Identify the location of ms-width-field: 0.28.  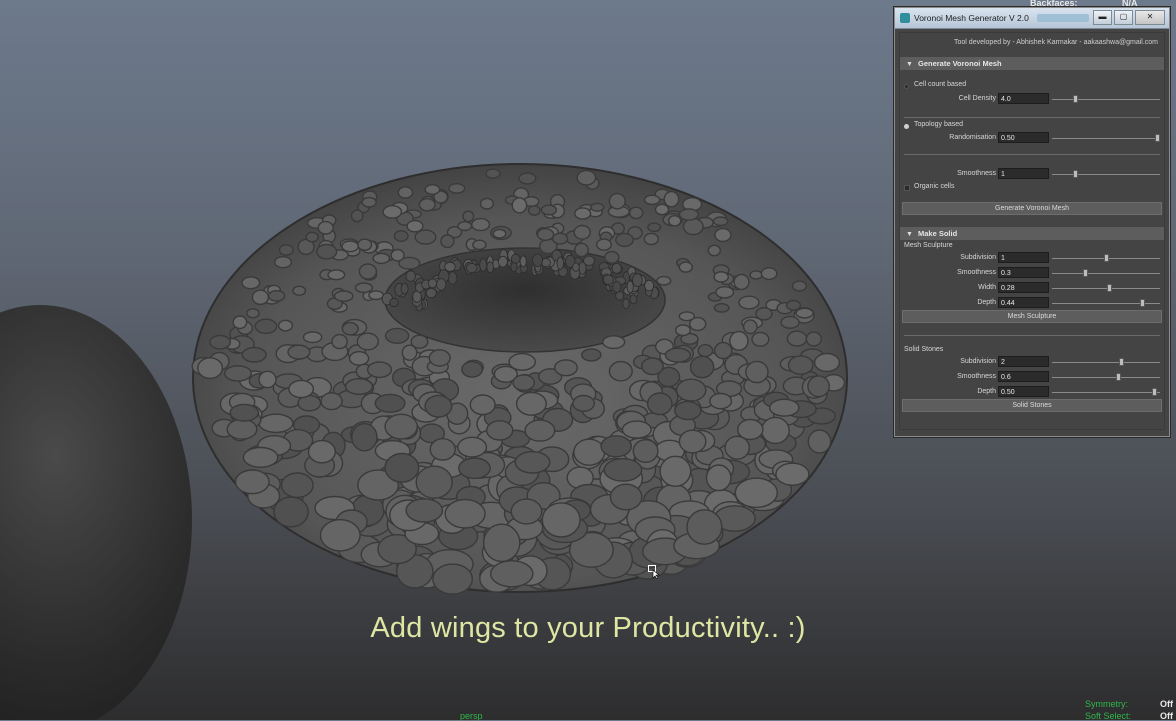
(1023, 287).